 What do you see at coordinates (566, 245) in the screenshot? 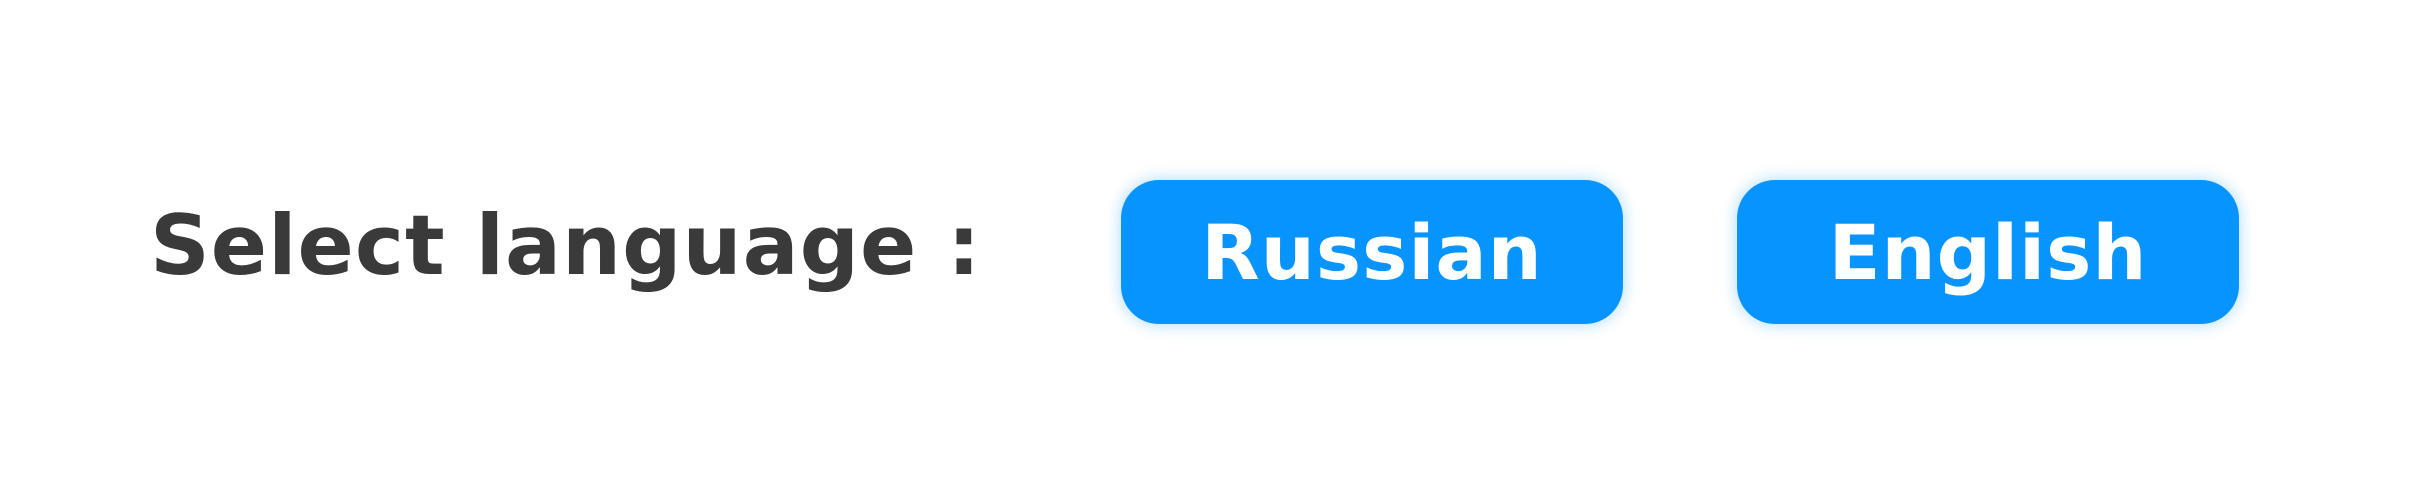
I see `select-language-label: Select language :` at bounding box center [566, 245].